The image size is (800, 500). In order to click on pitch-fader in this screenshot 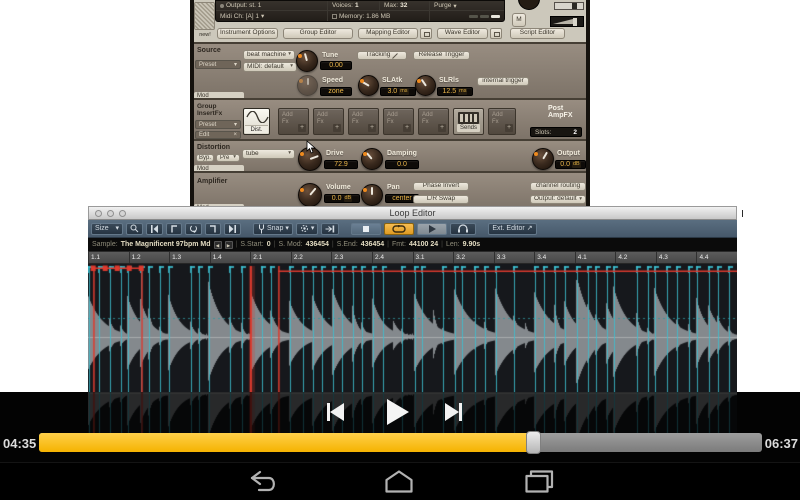, I will do `click(569, 6)`.